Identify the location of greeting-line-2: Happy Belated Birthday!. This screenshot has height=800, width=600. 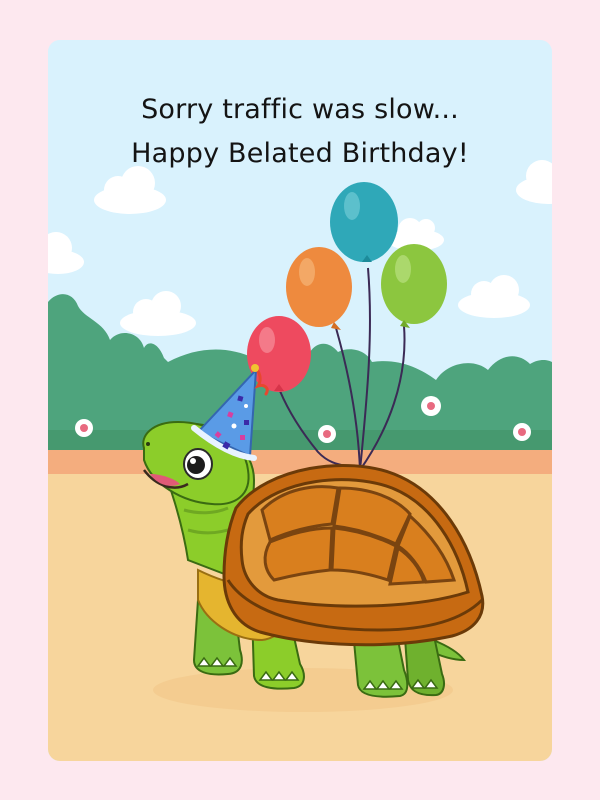
(300, 153).